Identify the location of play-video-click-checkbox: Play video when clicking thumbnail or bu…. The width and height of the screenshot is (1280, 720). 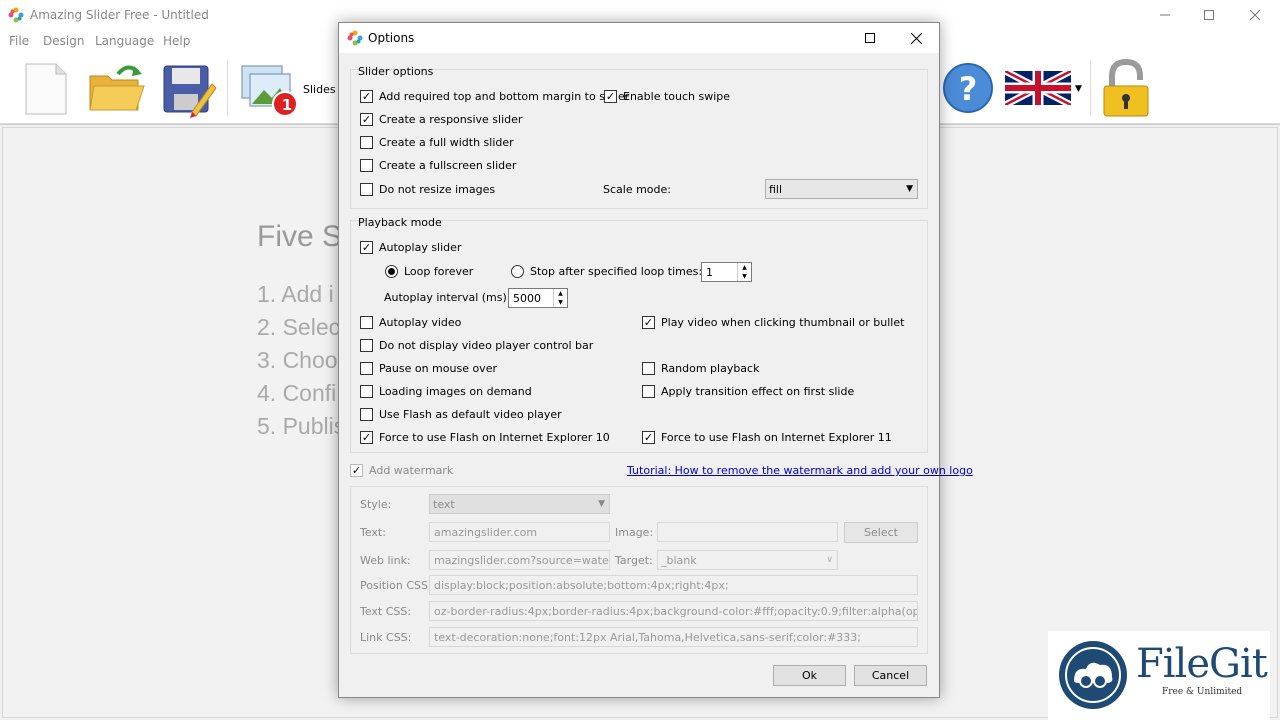
(773, 322).